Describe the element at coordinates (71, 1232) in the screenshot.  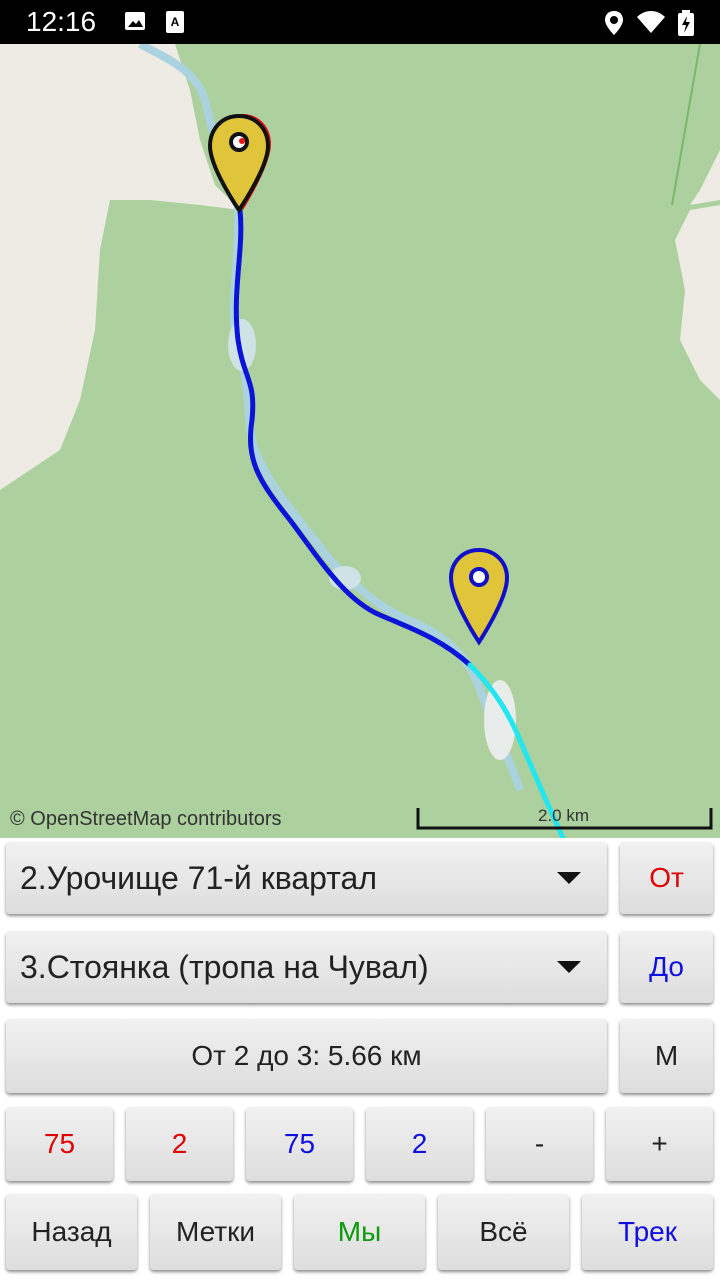
I see `back-button: Назад` at that location.